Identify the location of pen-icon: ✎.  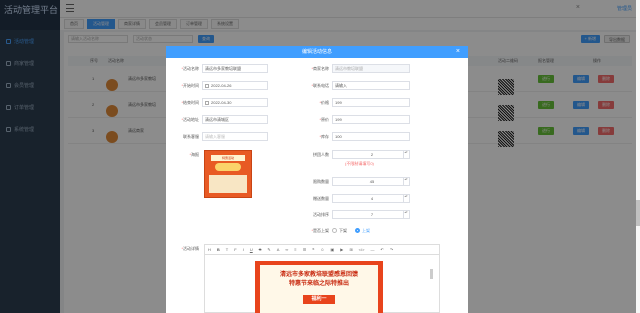
(268, 249).